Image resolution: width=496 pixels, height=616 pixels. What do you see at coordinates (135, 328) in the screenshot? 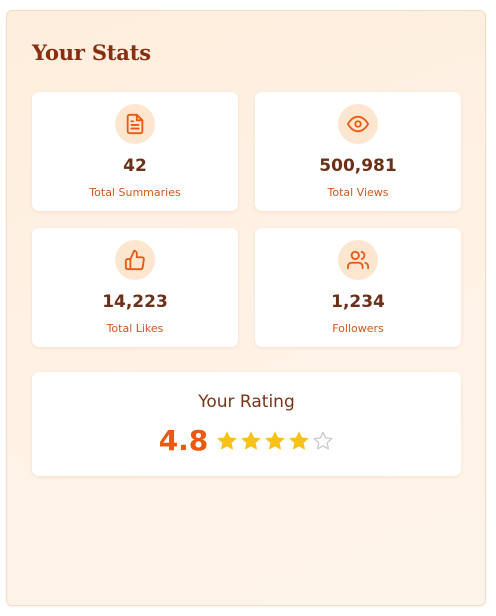
I see `stat-label: Total Likes` at bounding box center [135, 328].